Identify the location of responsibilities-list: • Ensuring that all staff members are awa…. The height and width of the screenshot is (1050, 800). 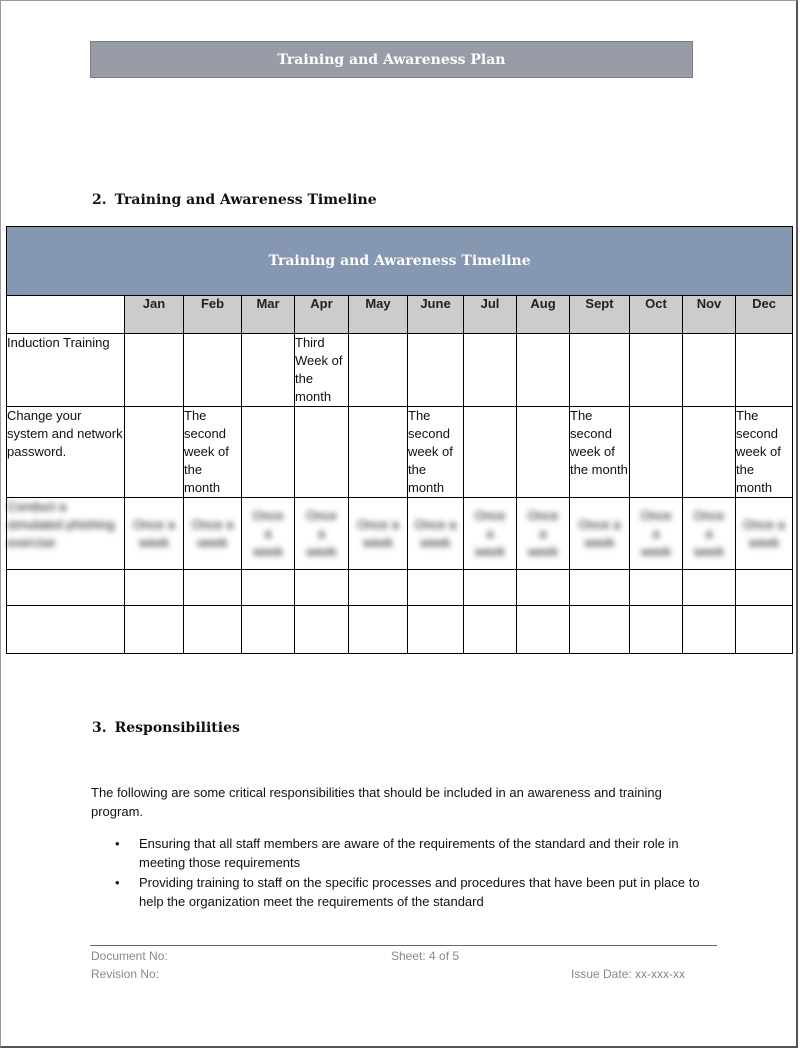
(401, 873).